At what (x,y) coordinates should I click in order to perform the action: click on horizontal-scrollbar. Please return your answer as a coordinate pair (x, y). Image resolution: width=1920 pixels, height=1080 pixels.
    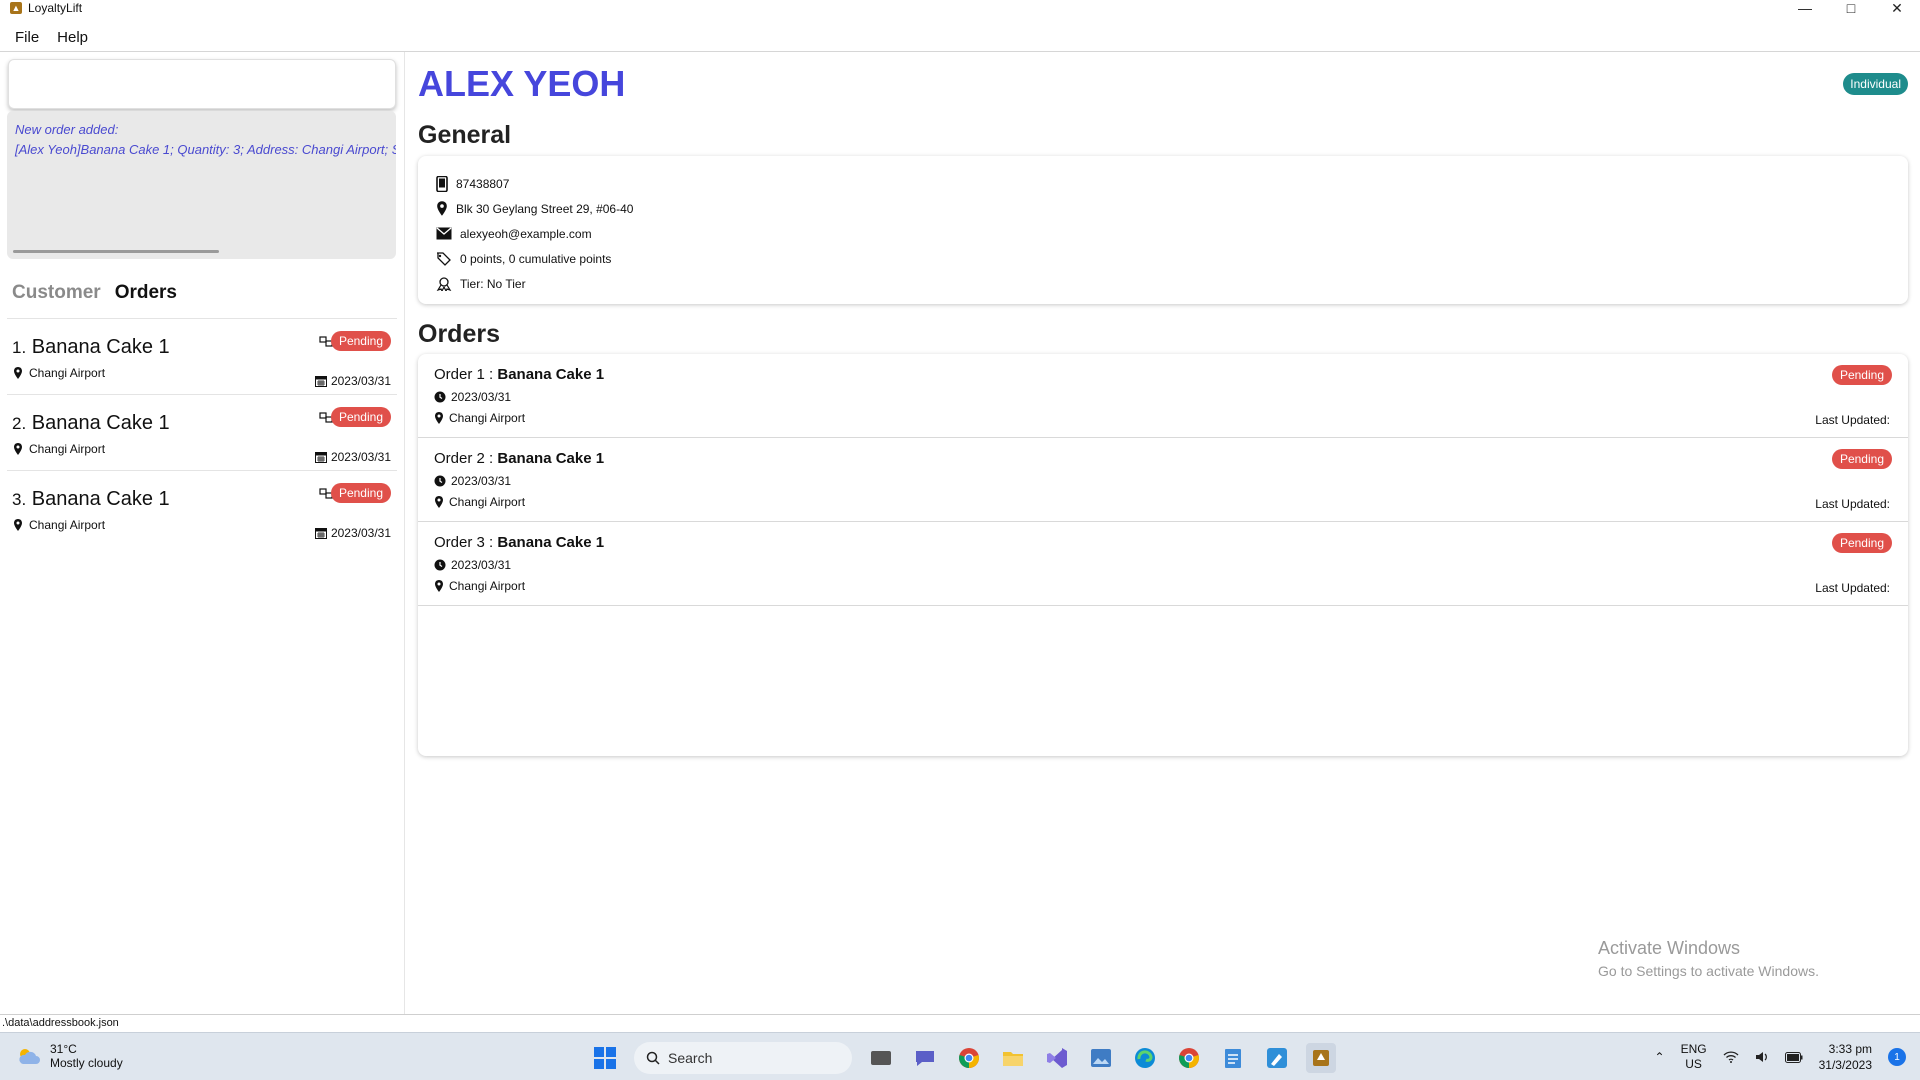
    Looking at the image, I should click on (116, 251).